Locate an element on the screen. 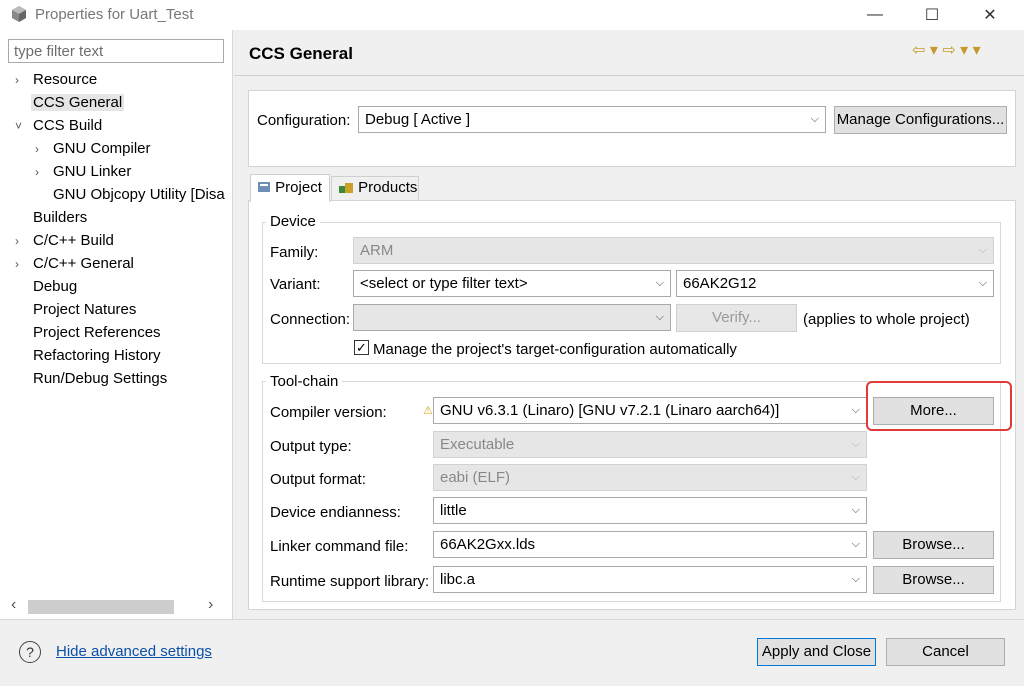  filter-input is located at coordinates (116, 51).